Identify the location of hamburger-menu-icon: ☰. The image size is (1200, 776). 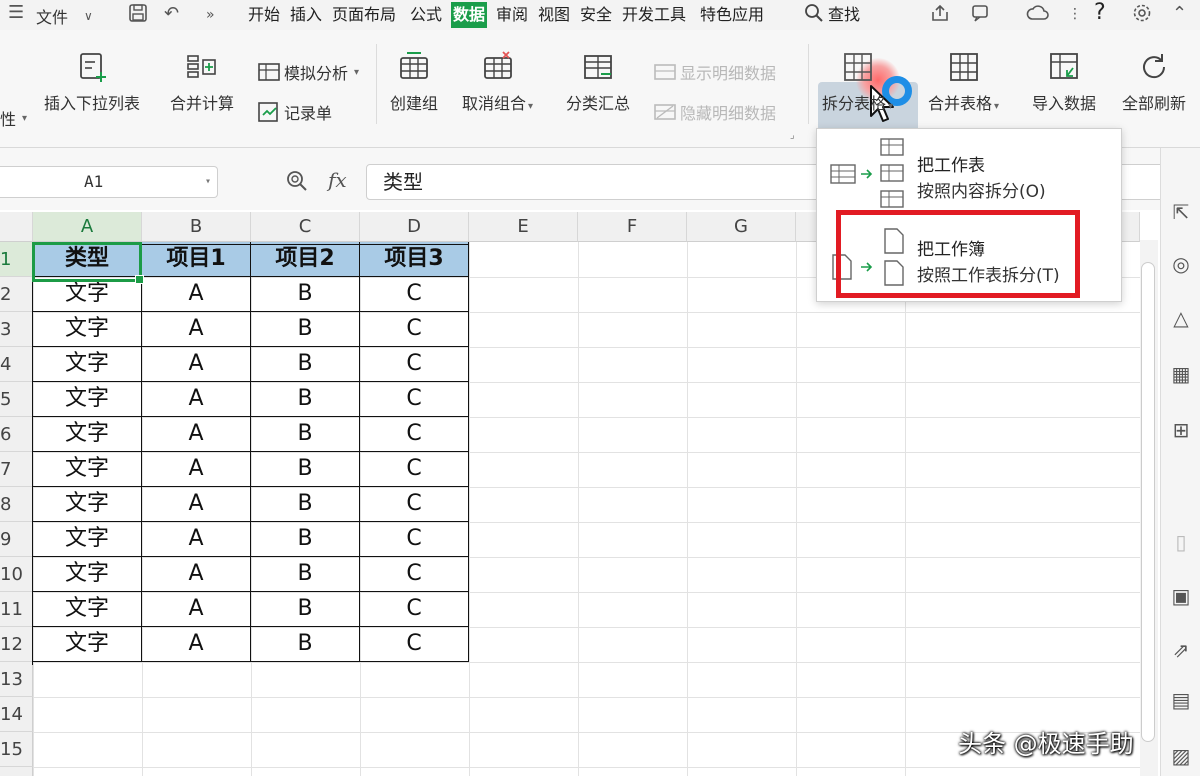
(16, 12).